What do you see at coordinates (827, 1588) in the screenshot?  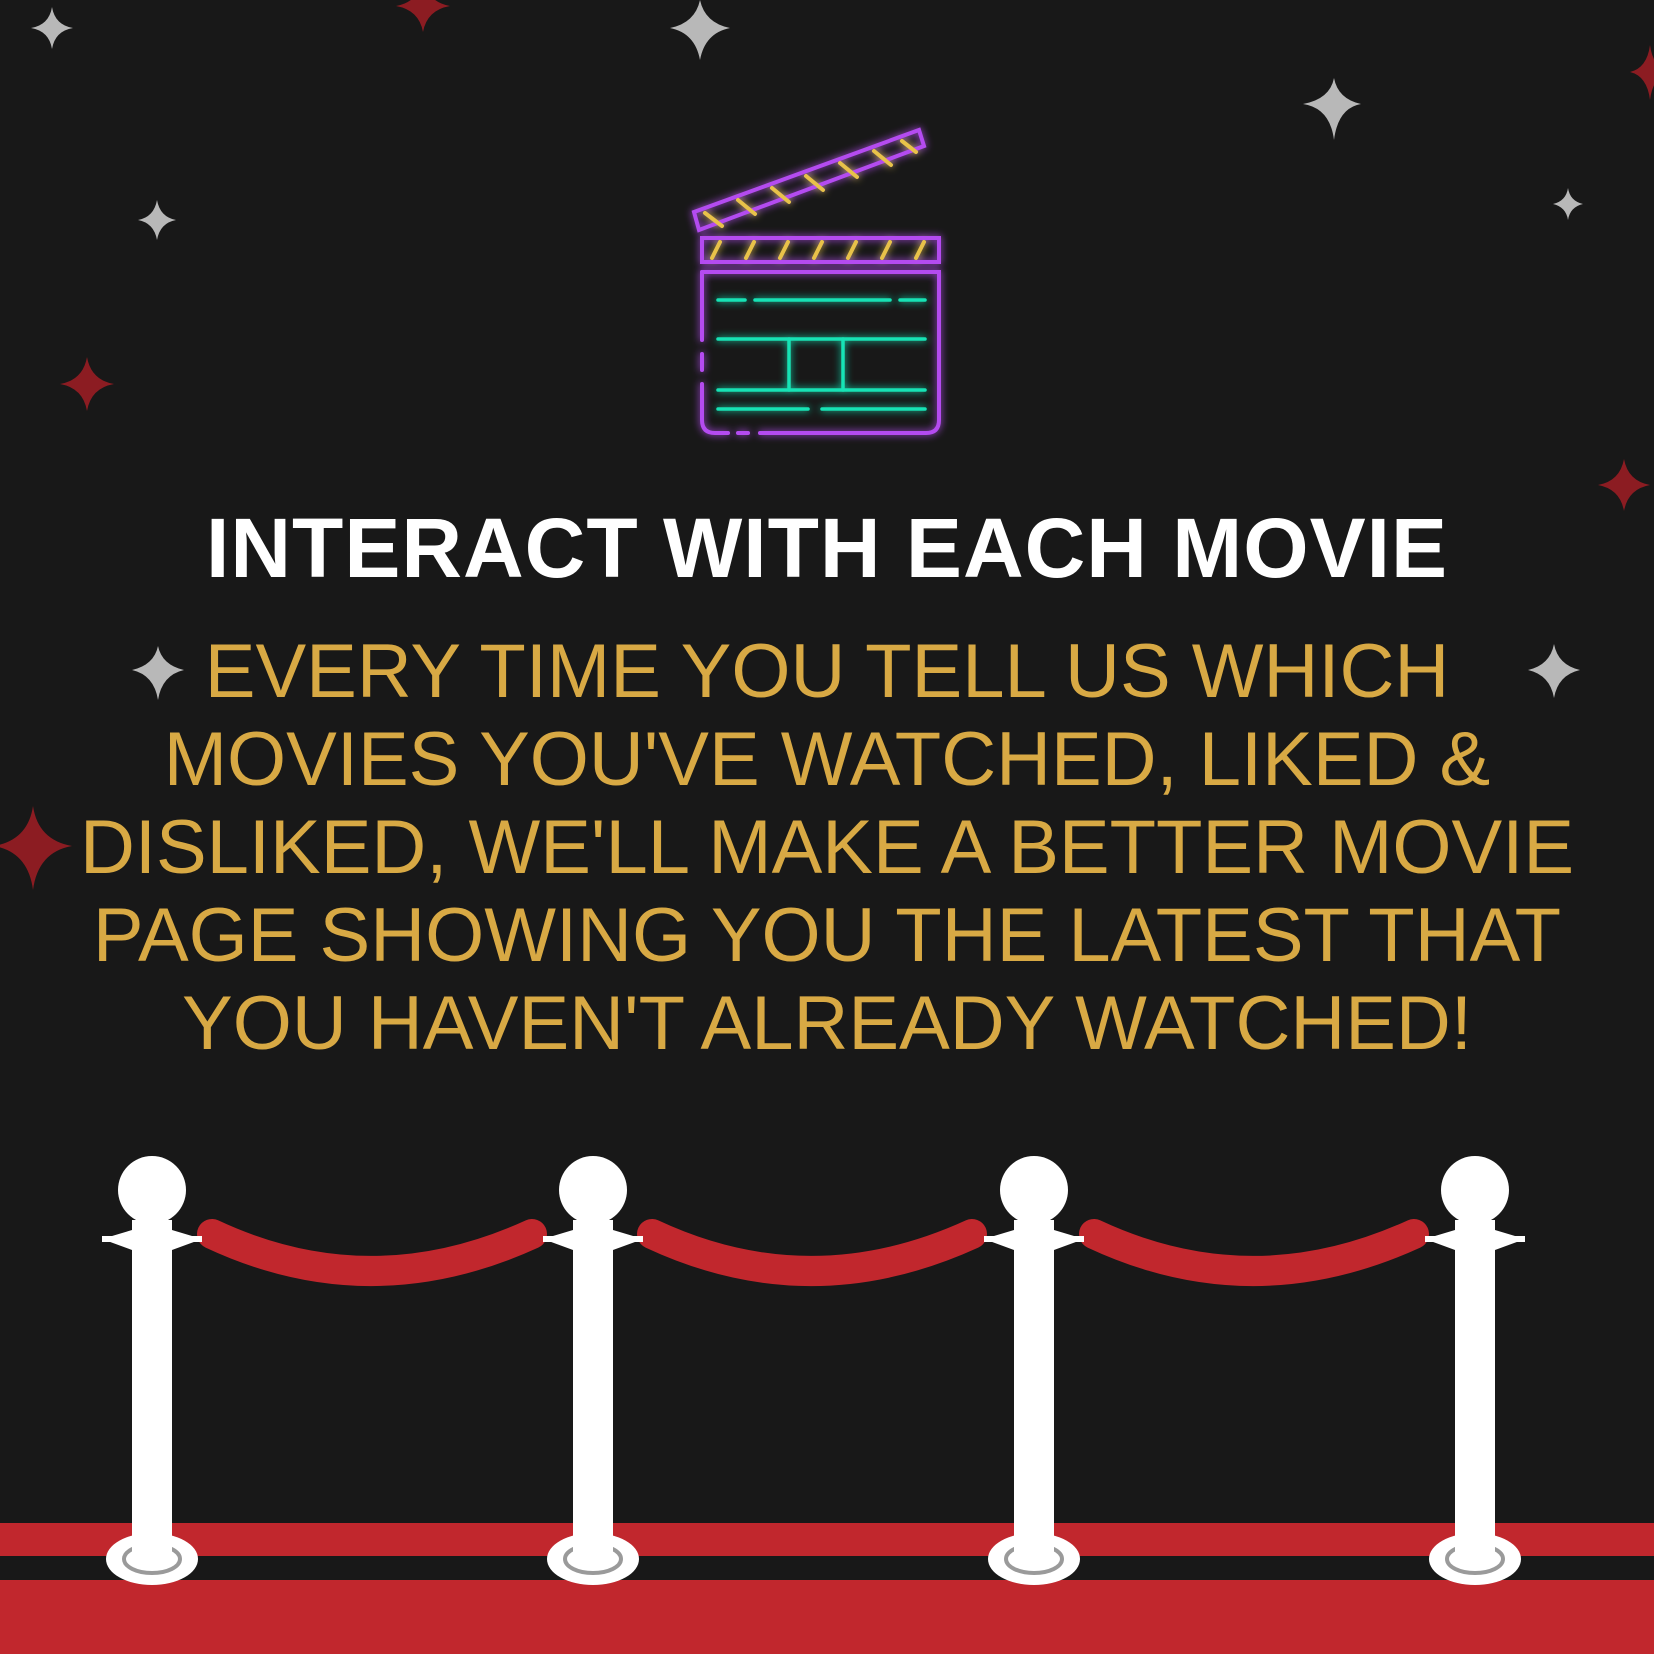 I see `red-carpet` at bounding box center [827, 1588].